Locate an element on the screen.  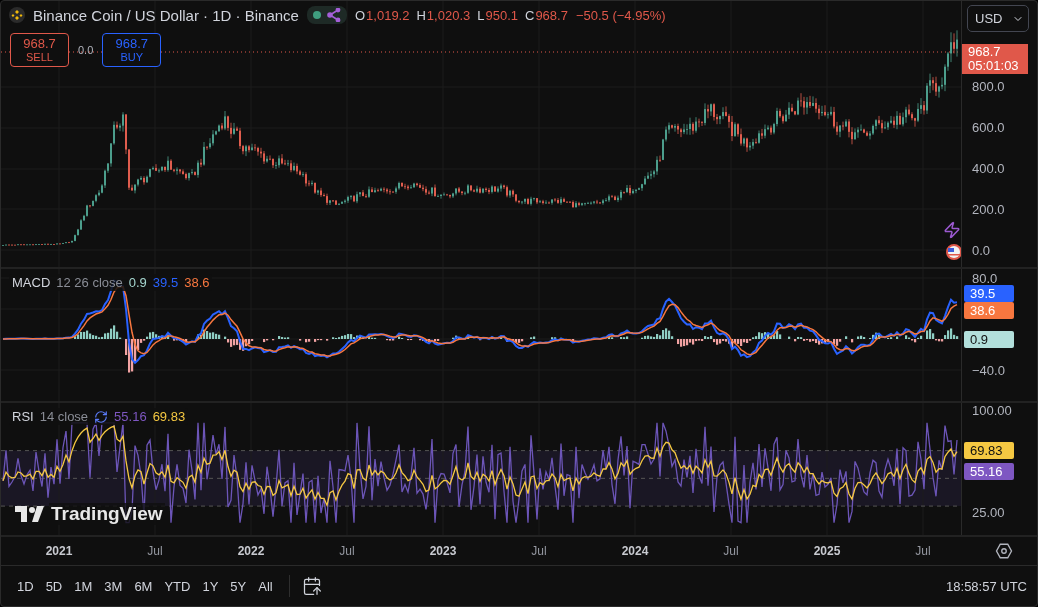
symbol-title: Binance Coin / US Dollar · 1D · Binance is located at coordinates (166, 15).